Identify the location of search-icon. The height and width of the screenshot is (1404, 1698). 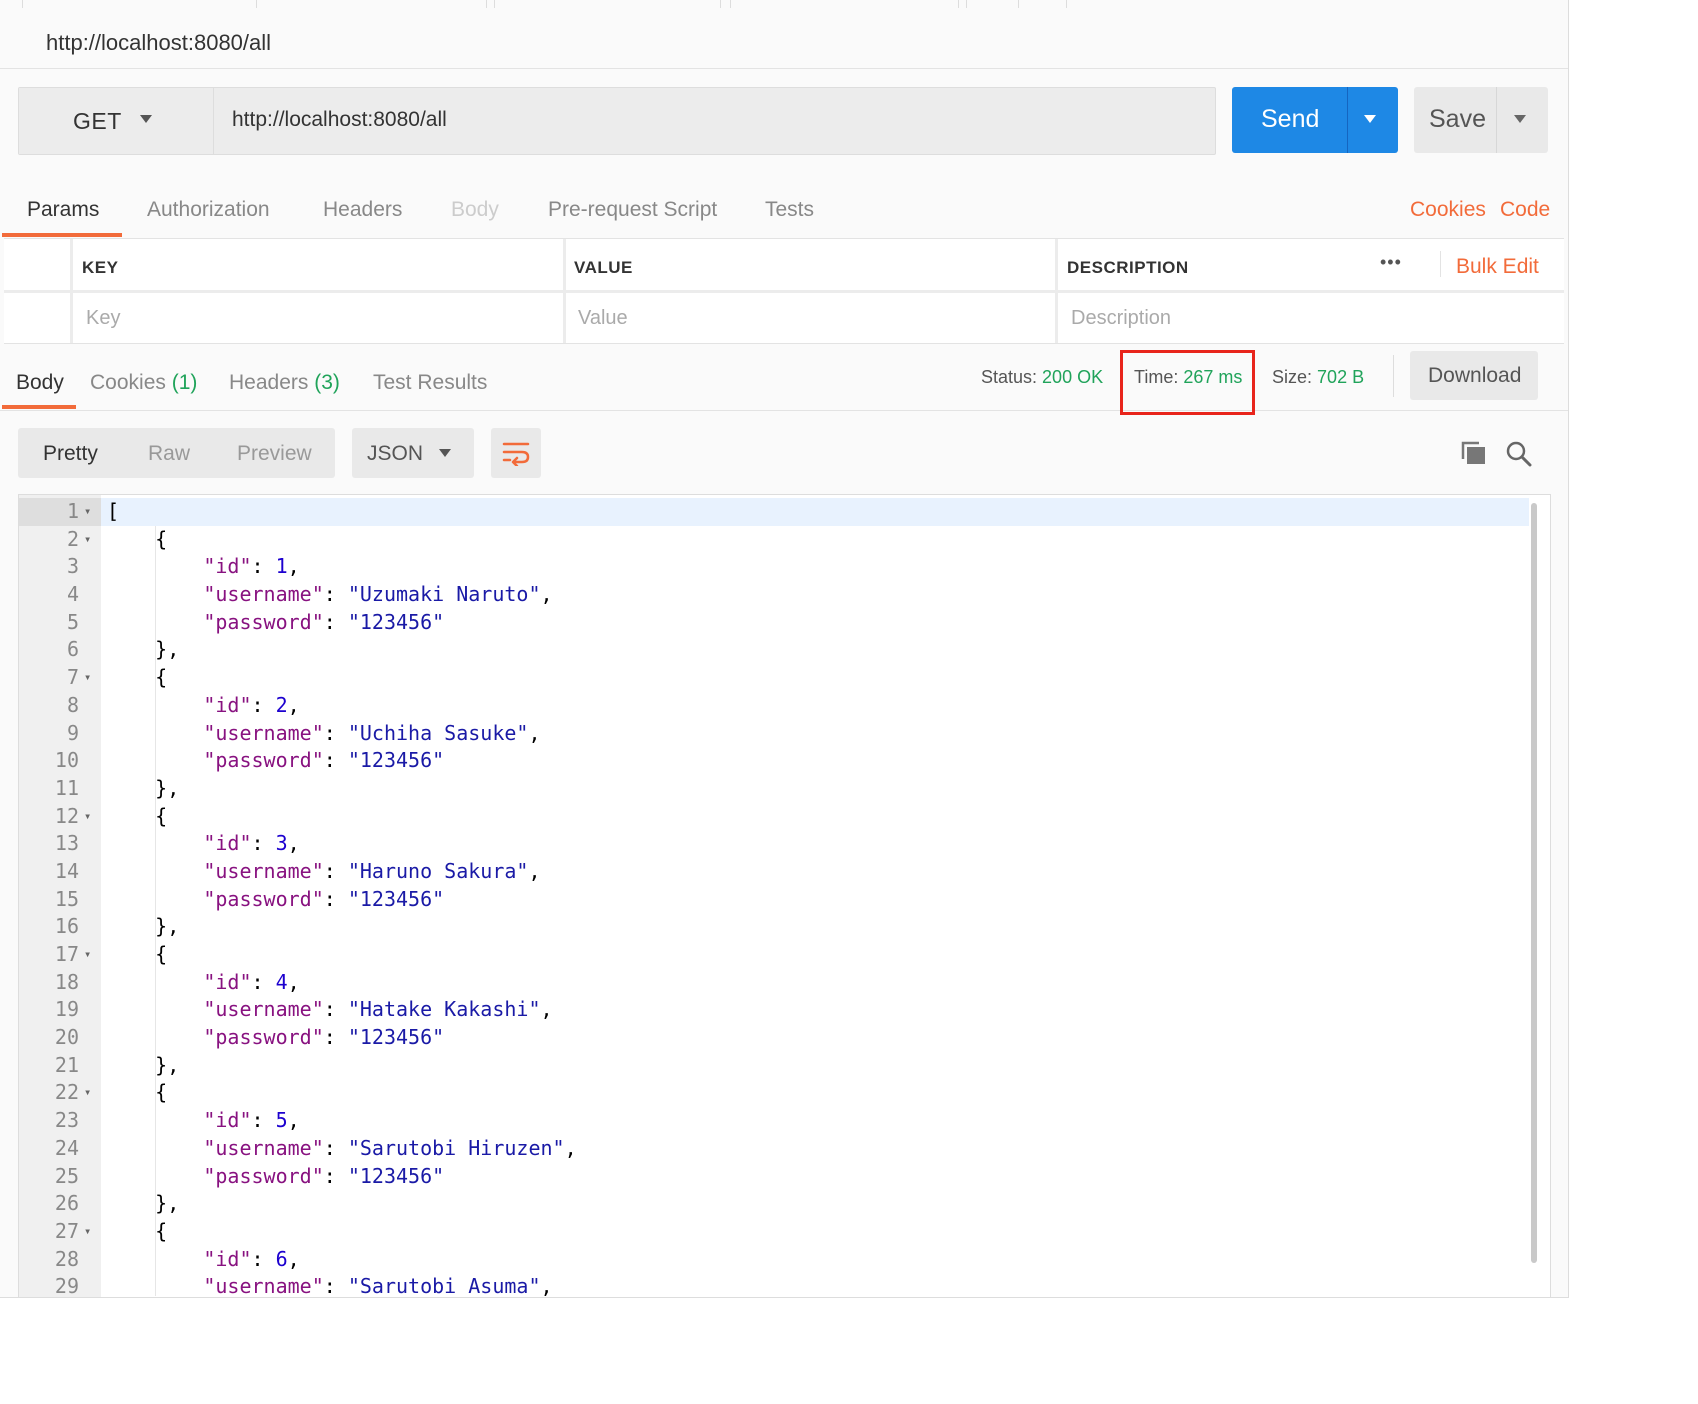
(1519, 454).